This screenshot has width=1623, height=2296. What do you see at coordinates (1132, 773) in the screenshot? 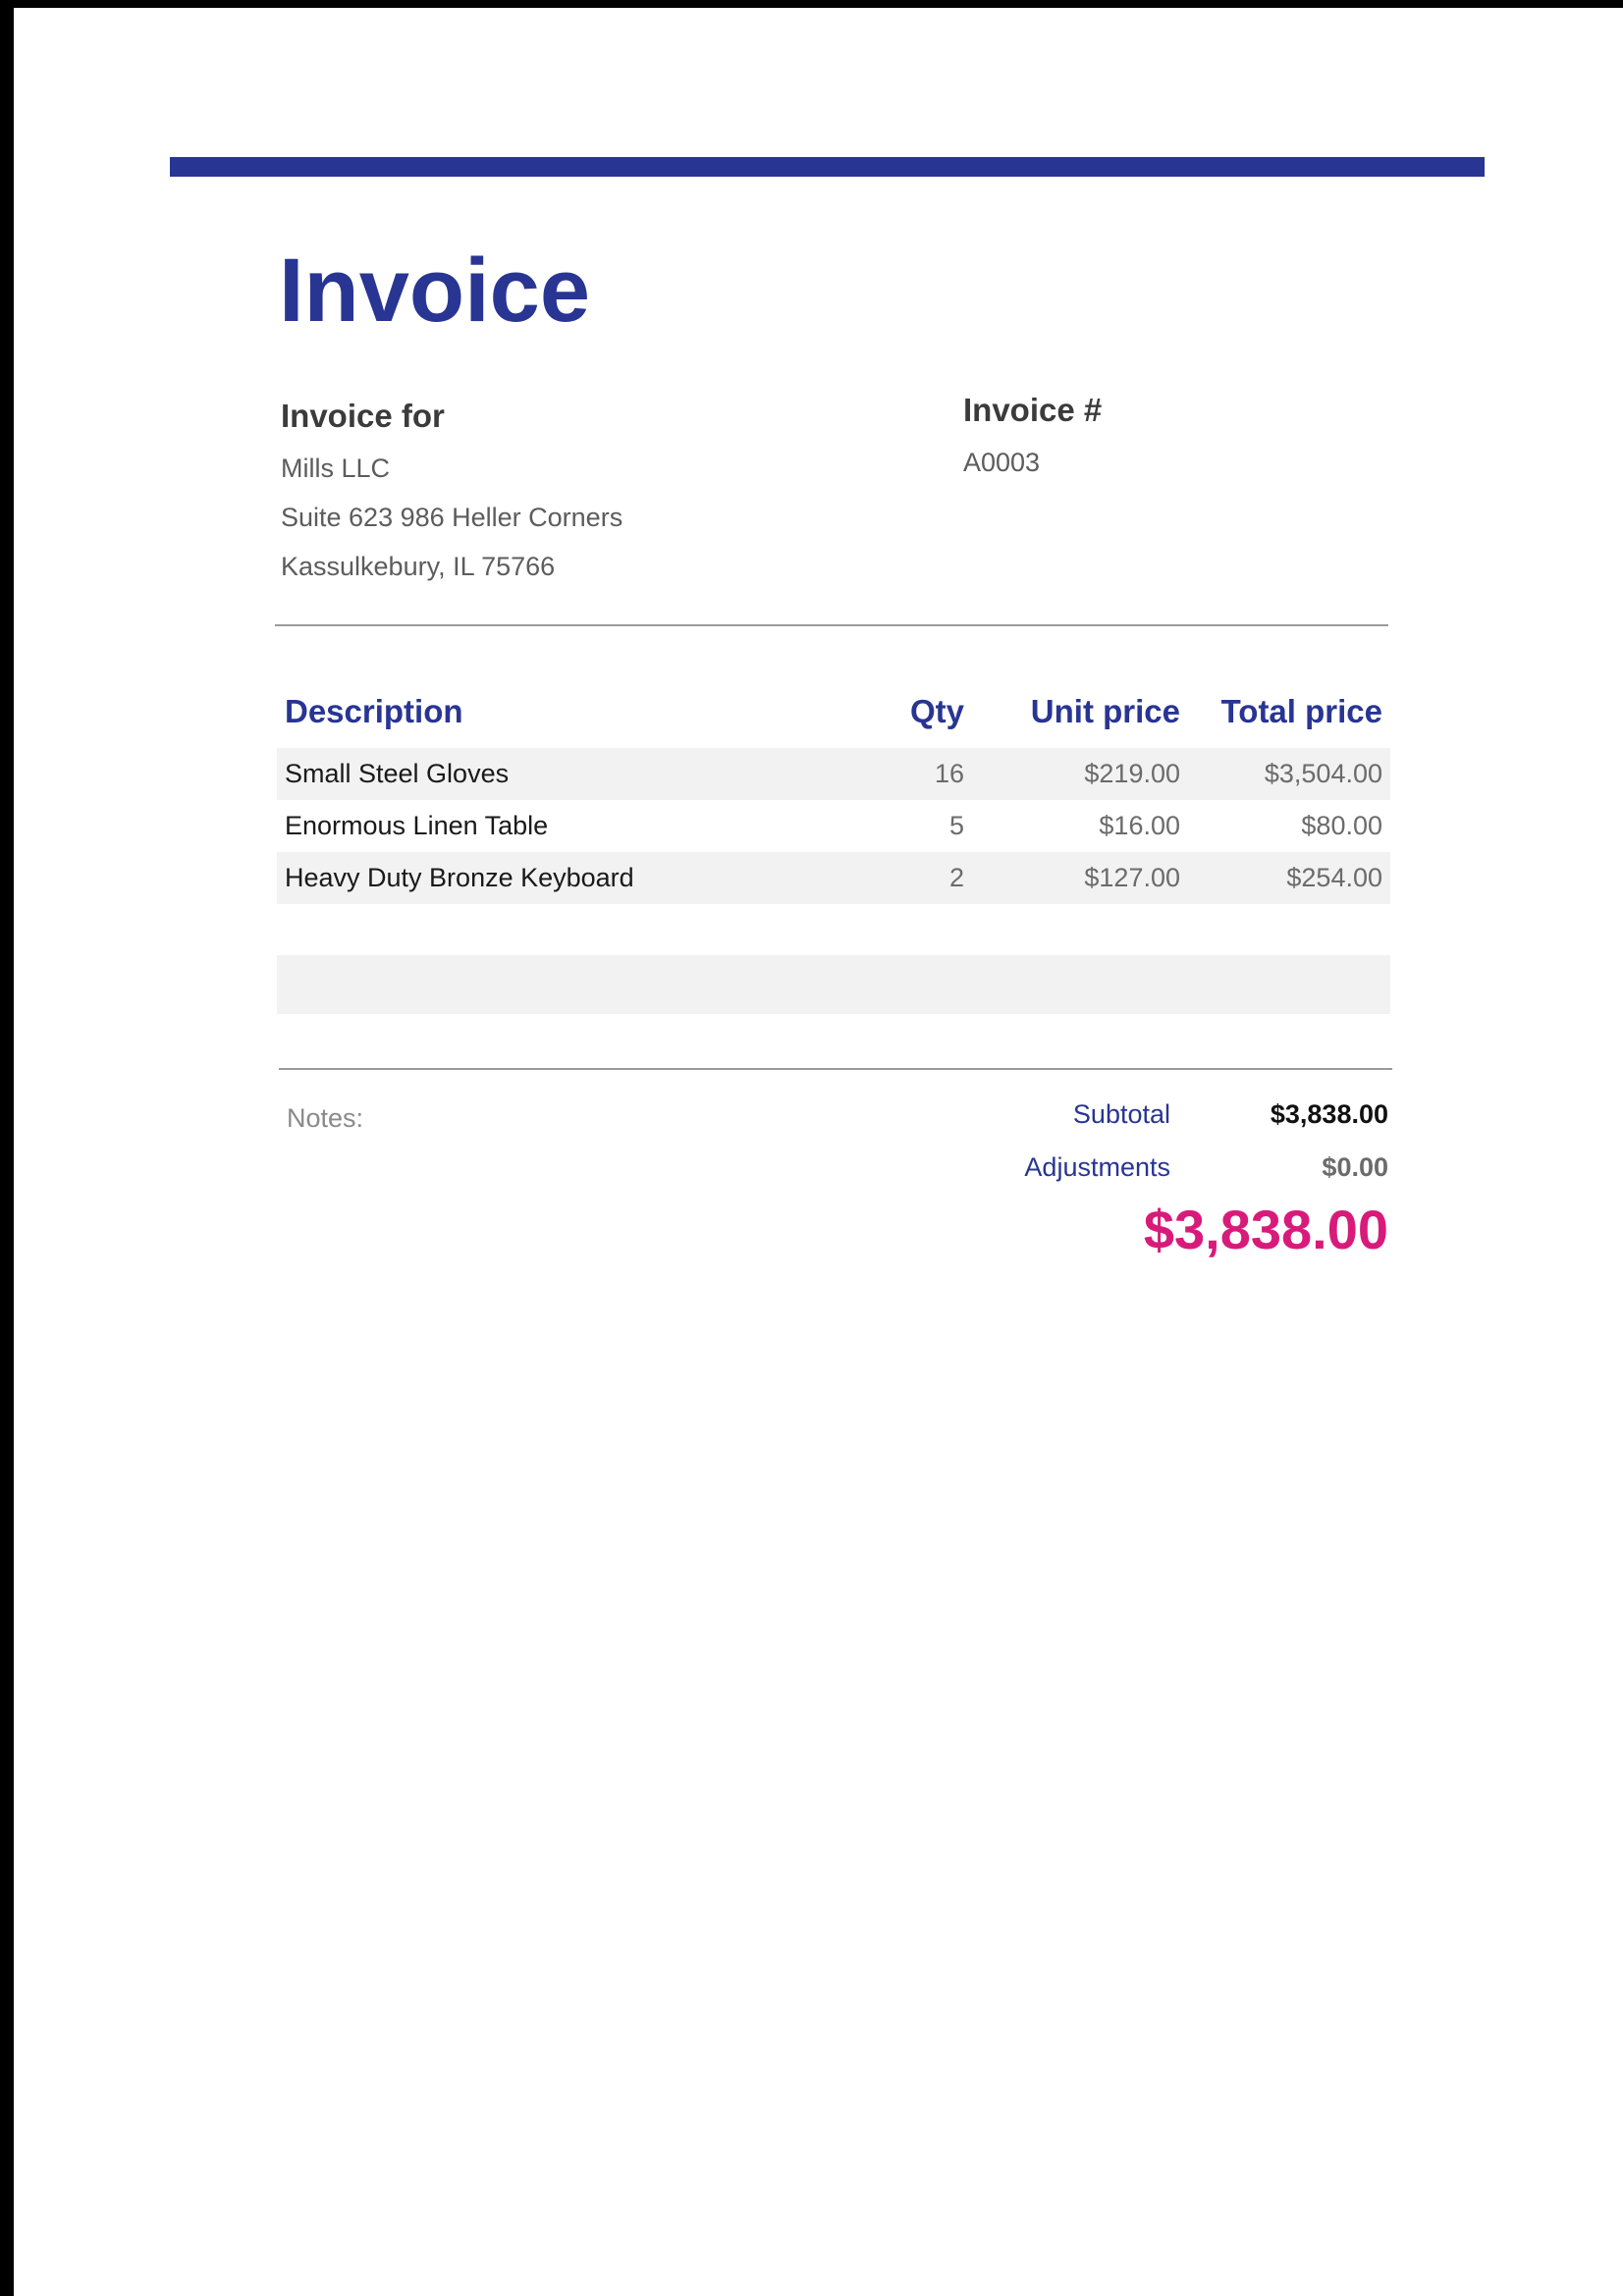
I see `item-unit-price: $219.00` at bounding box center [1132, 773].